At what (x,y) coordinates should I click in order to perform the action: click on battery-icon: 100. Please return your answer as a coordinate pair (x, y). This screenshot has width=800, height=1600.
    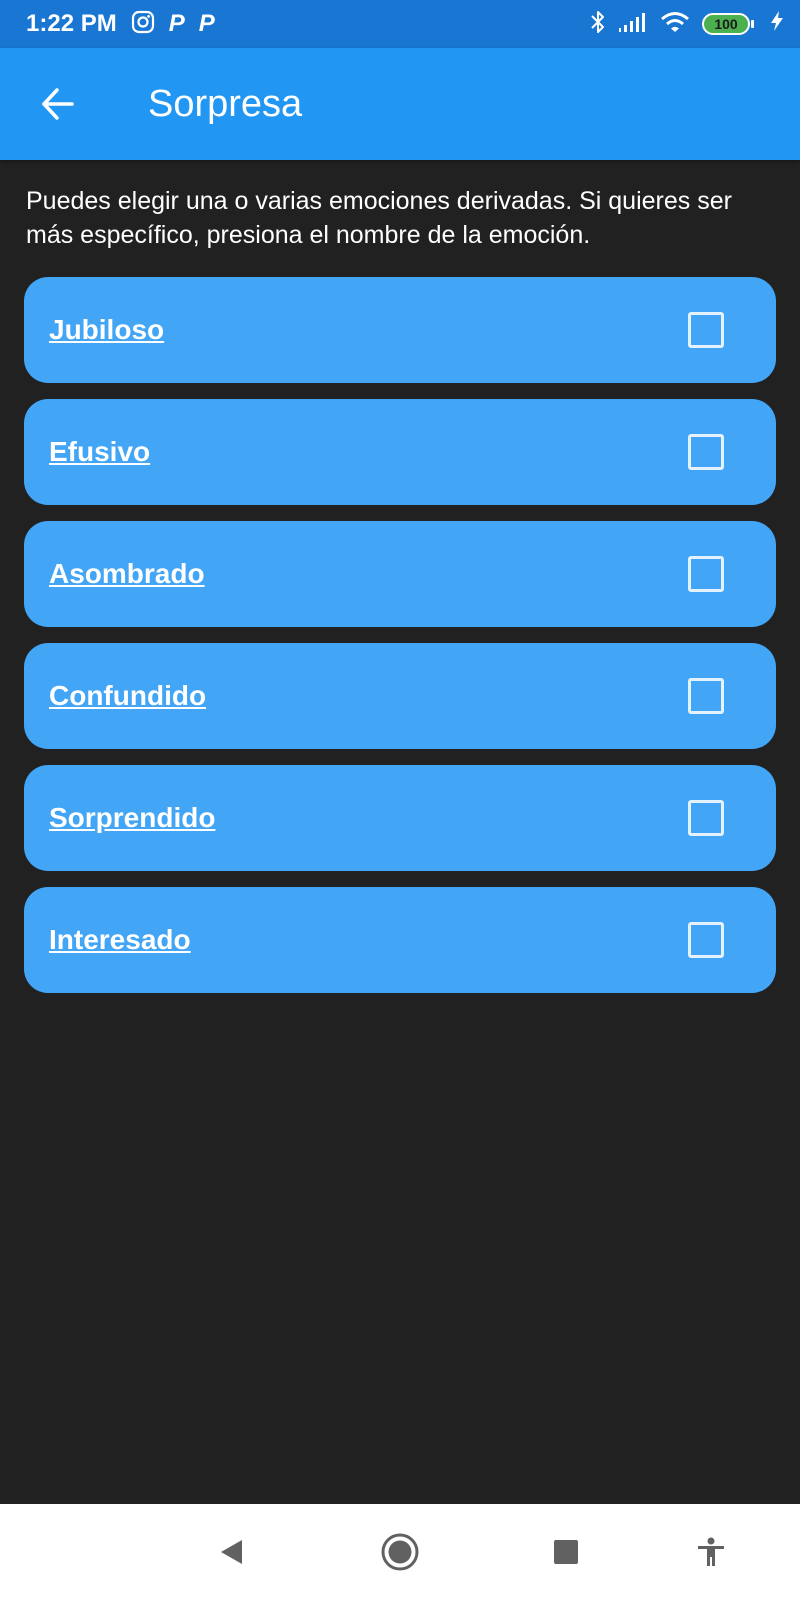
    Looking at the image, I should click on (728, 24).